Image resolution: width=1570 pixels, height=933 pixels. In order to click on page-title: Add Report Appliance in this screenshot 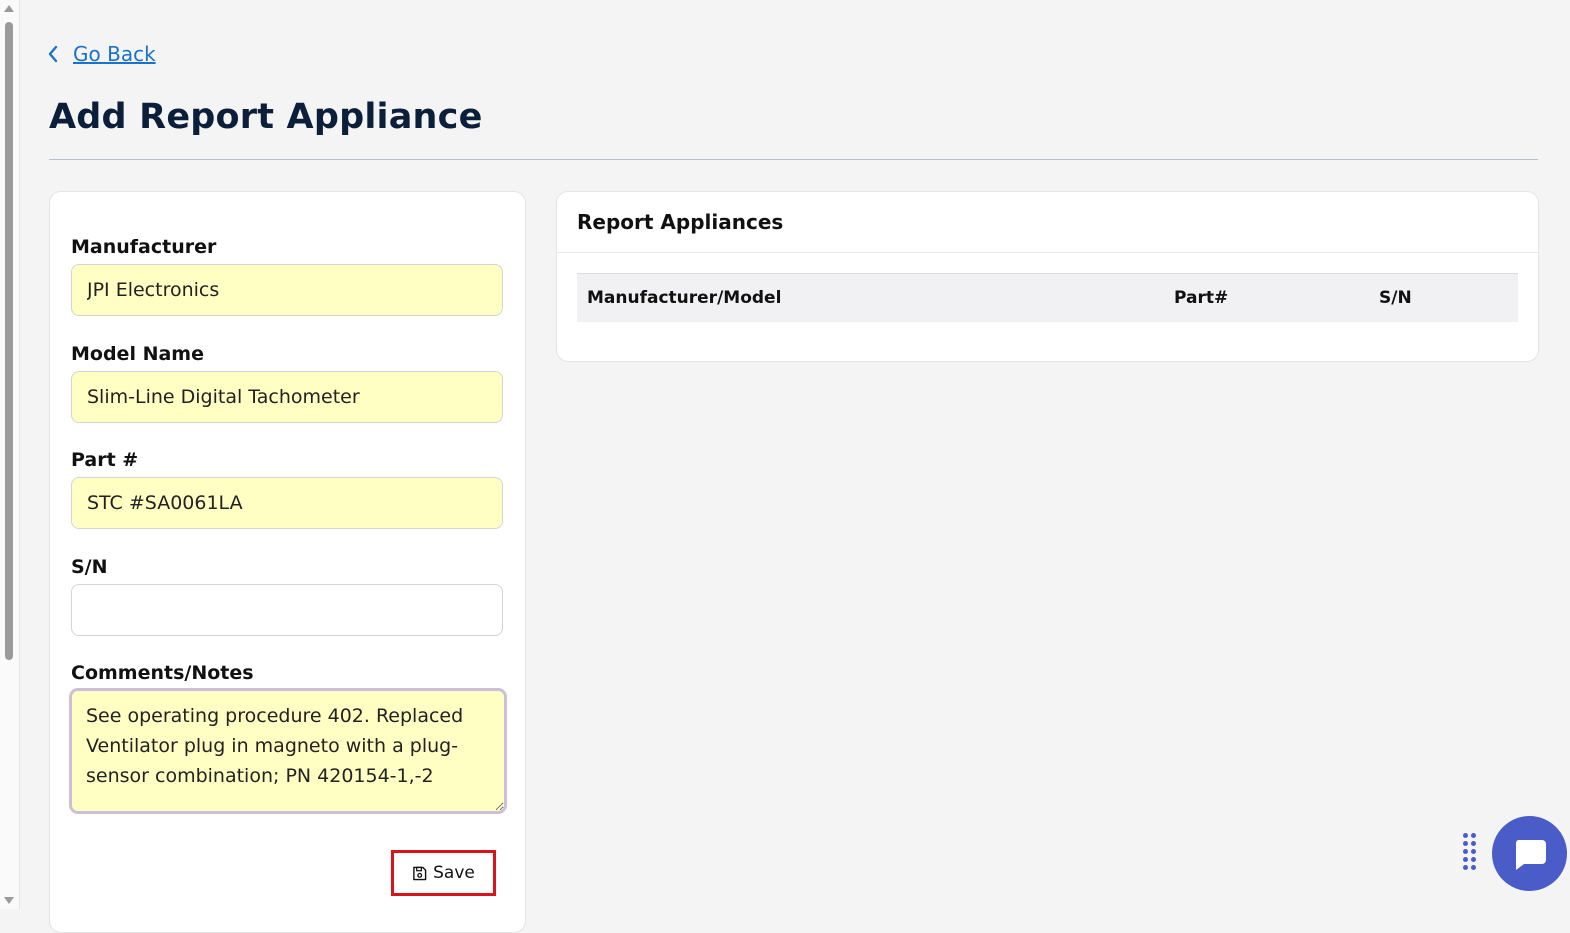, I will do `click(266, 117)`.